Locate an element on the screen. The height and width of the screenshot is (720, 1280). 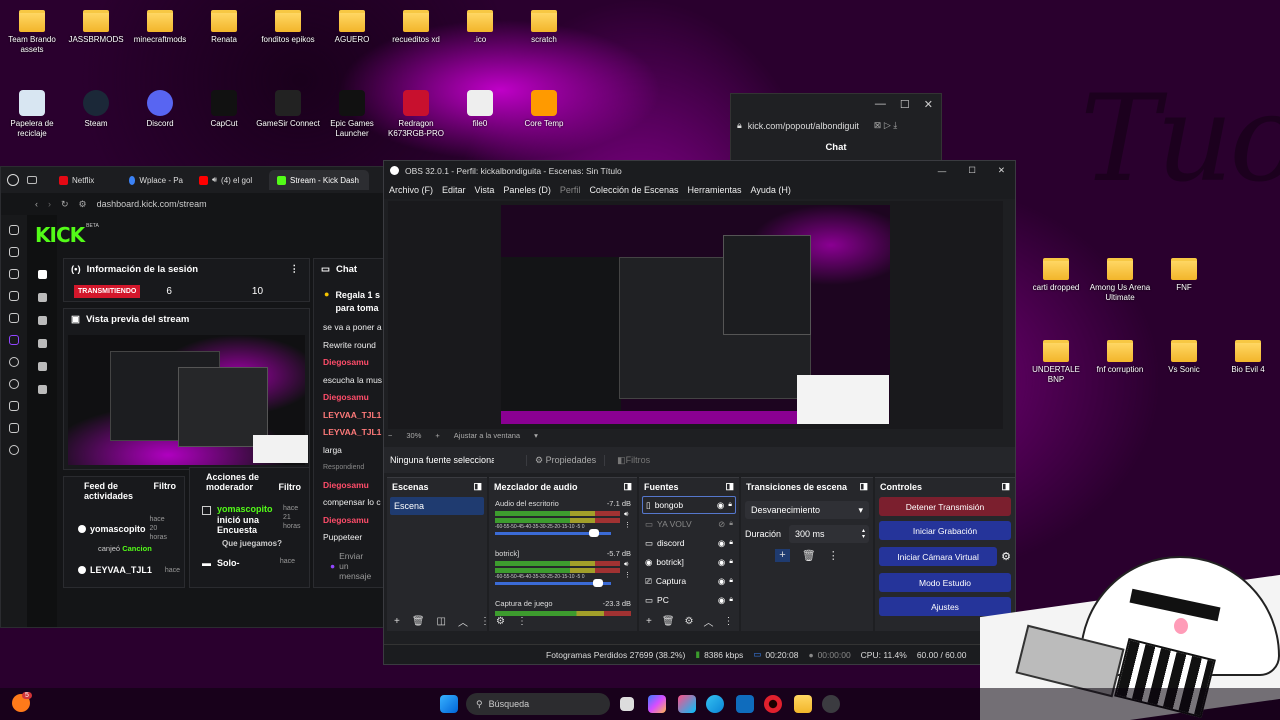
desktop-icon: file0 is located at coordinates (480, 109).